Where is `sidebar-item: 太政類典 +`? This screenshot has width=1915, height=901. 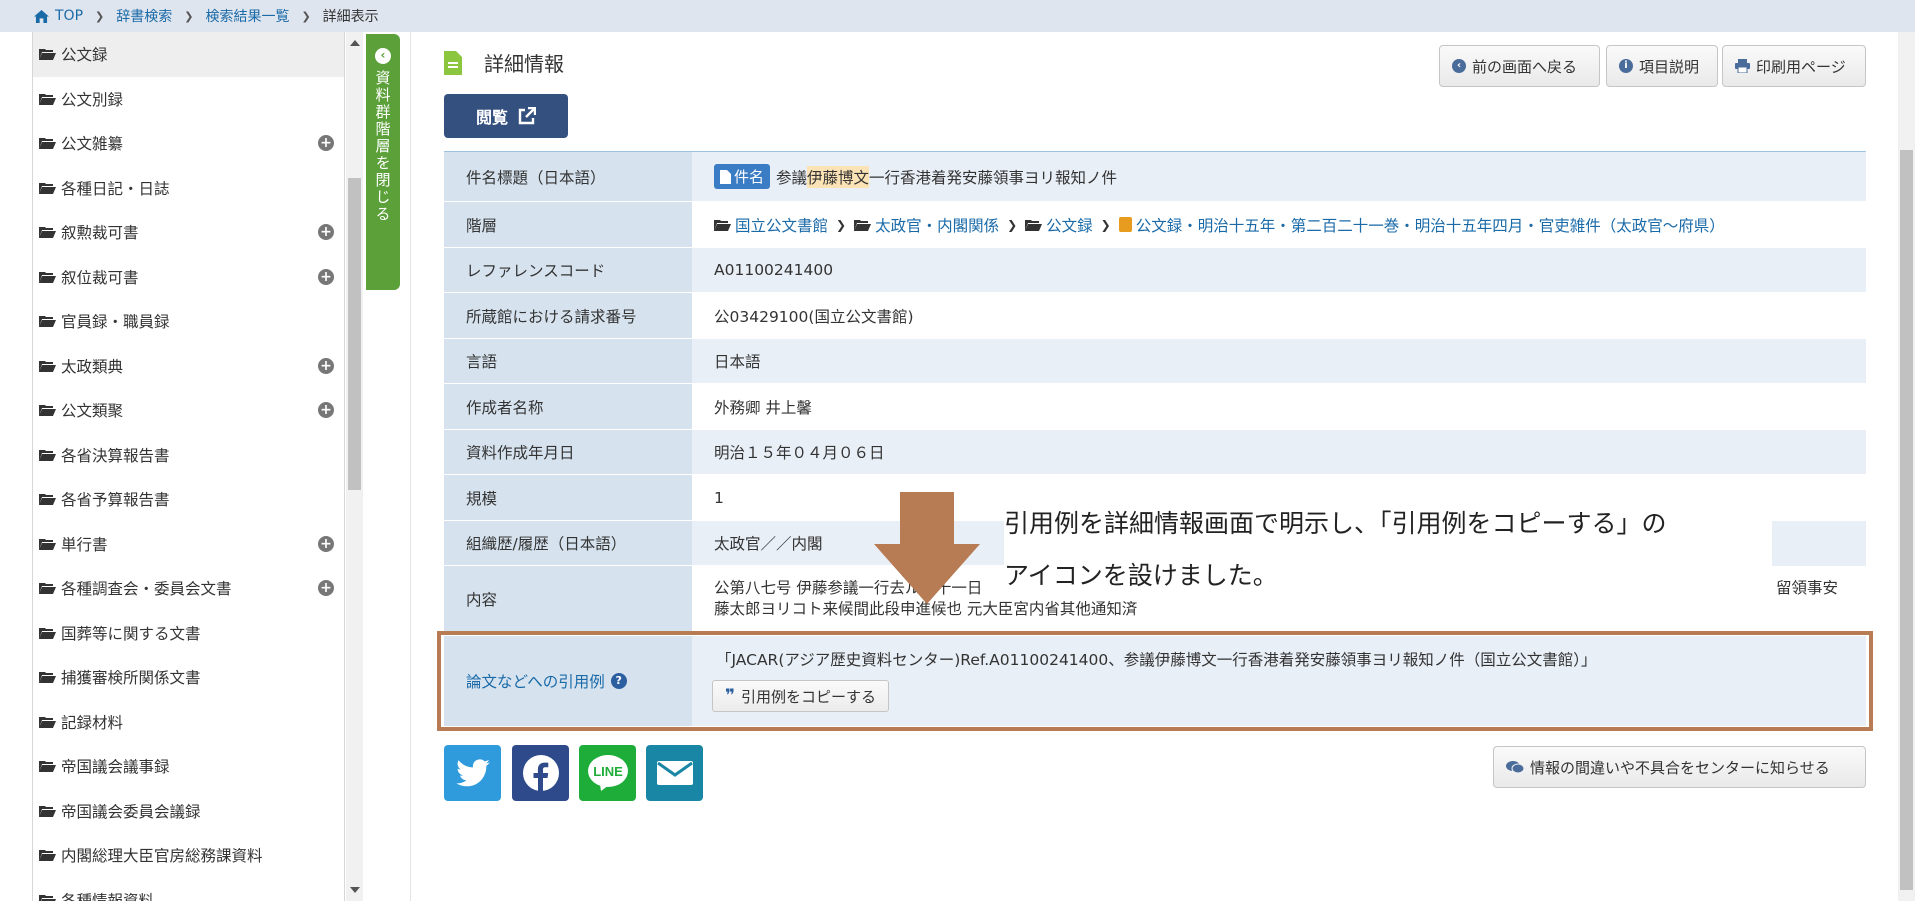 sidebar-item: 太政類典 + is located at coordinates (188, 366).